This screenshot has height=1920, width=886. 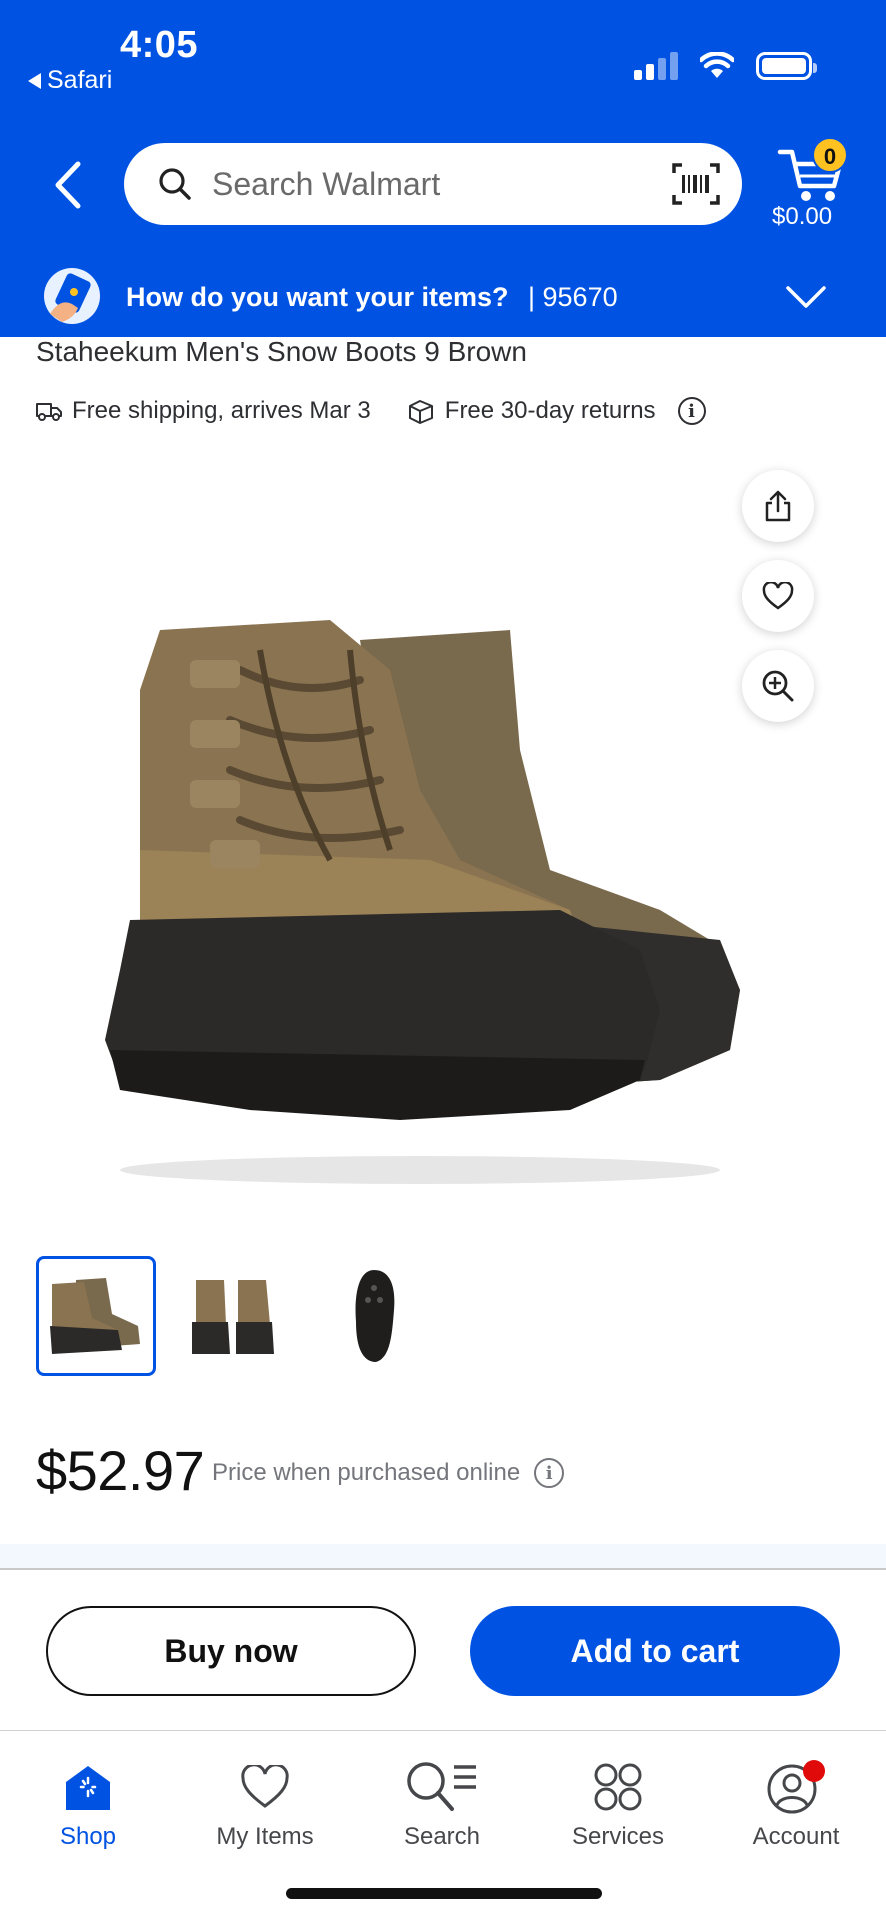 I want to click on tab-account: Account, so click(x=796, y=1805).